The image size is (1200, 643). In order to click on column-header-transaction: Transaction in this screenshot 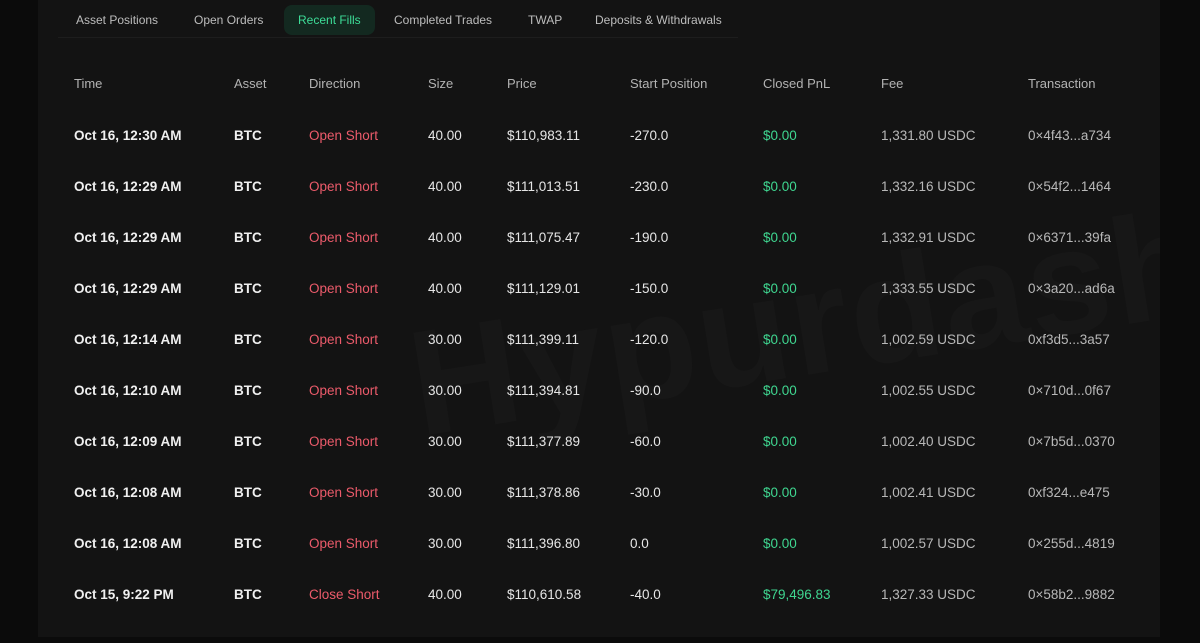, I will do `click(1061, 83)`.